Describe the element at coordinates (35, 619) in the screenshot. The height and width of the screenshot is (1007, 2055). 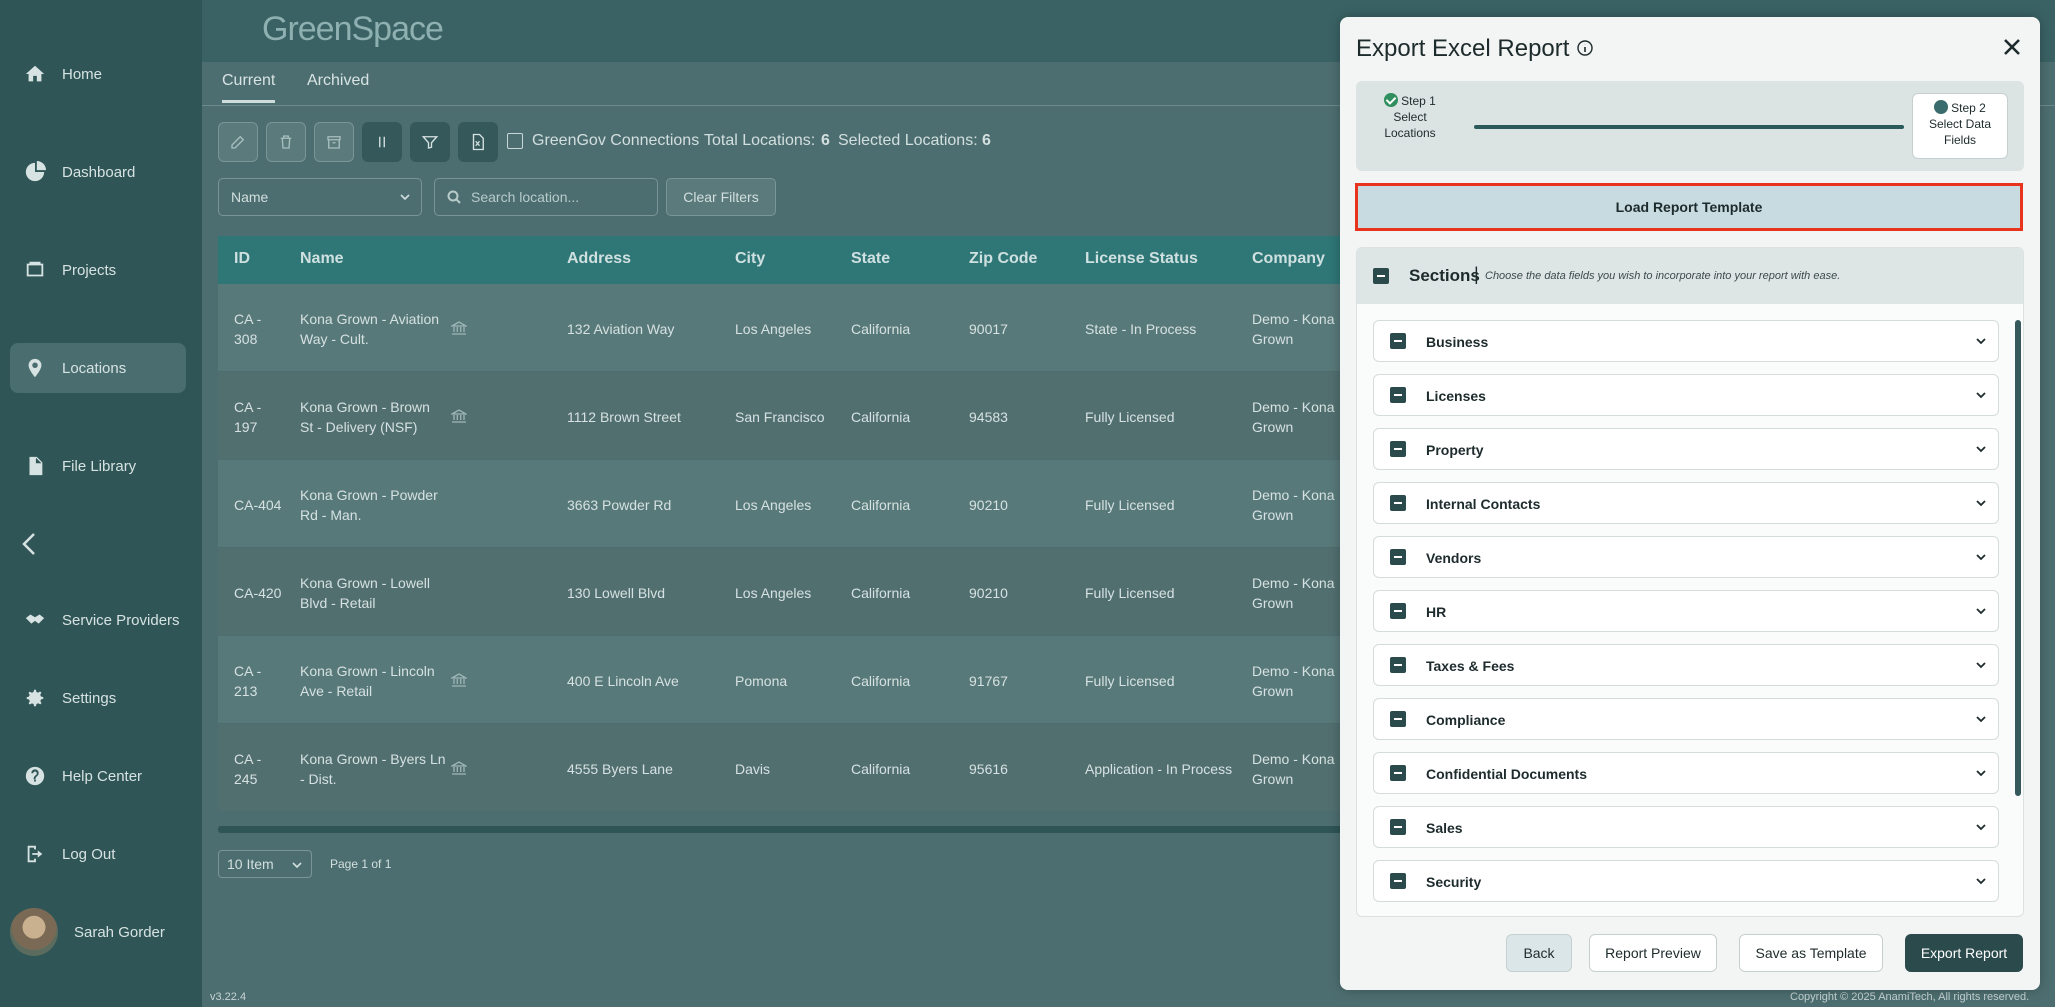
I see `handshake-icon` at that location.